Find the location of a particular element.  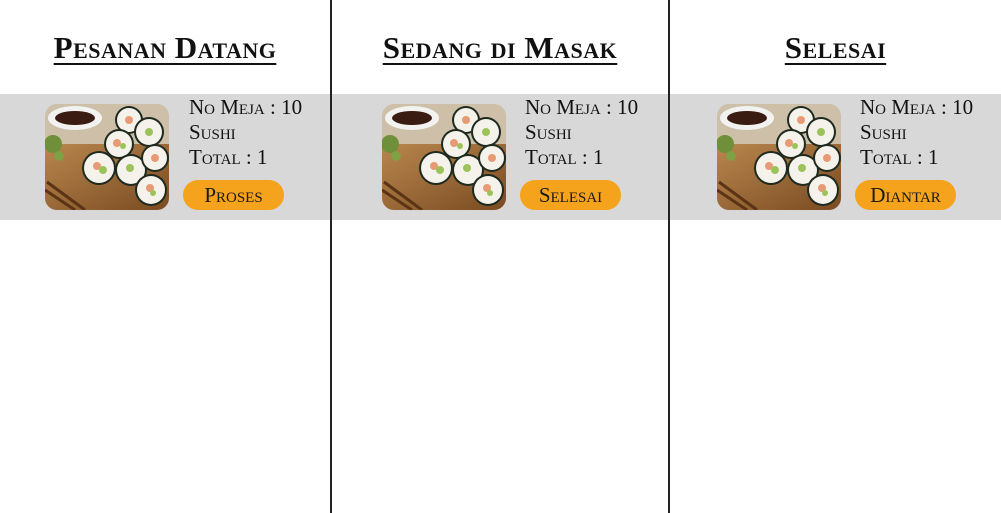

column-title: Sedang di Masak is located at coordinates (500, 47).